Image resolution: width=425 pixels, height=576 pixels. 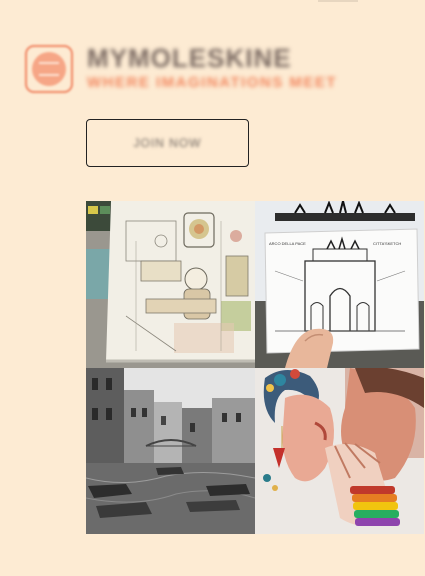 I want to click on brand-header: MYMOLESKINE WHERE IMAGINATIONS MEET, so click(x=215, y=69).